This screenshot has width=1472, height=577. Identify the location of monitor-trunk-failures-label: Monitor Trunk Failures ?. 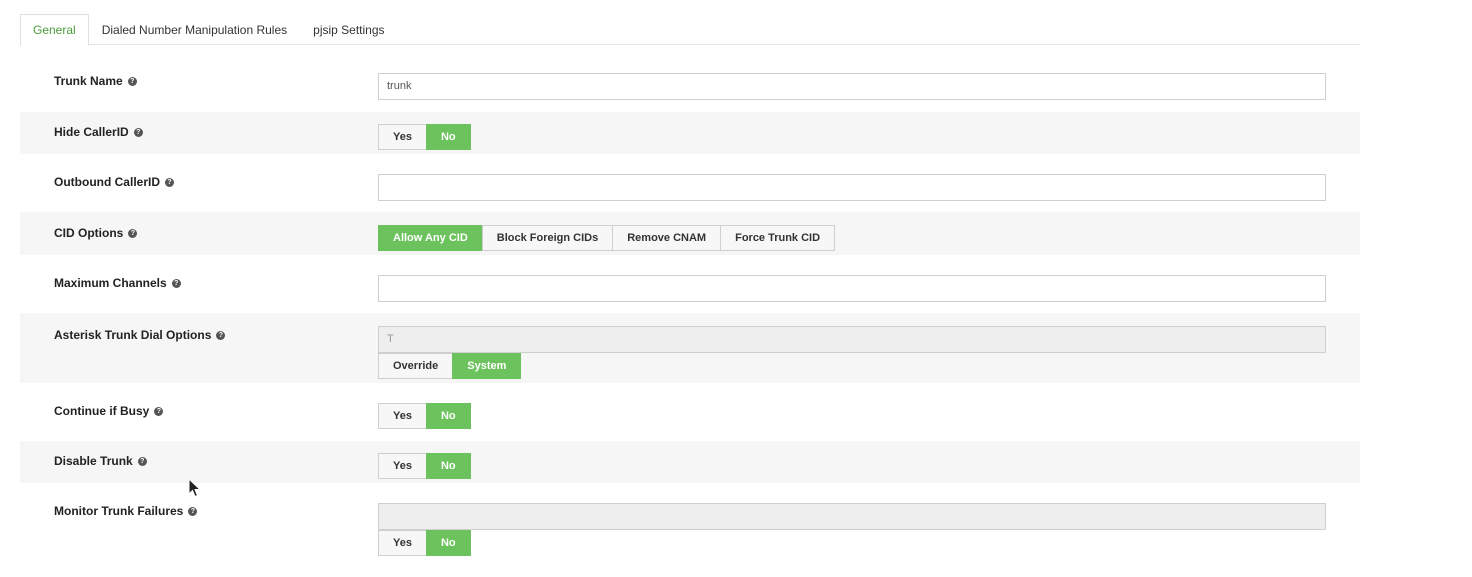
(126, 511).